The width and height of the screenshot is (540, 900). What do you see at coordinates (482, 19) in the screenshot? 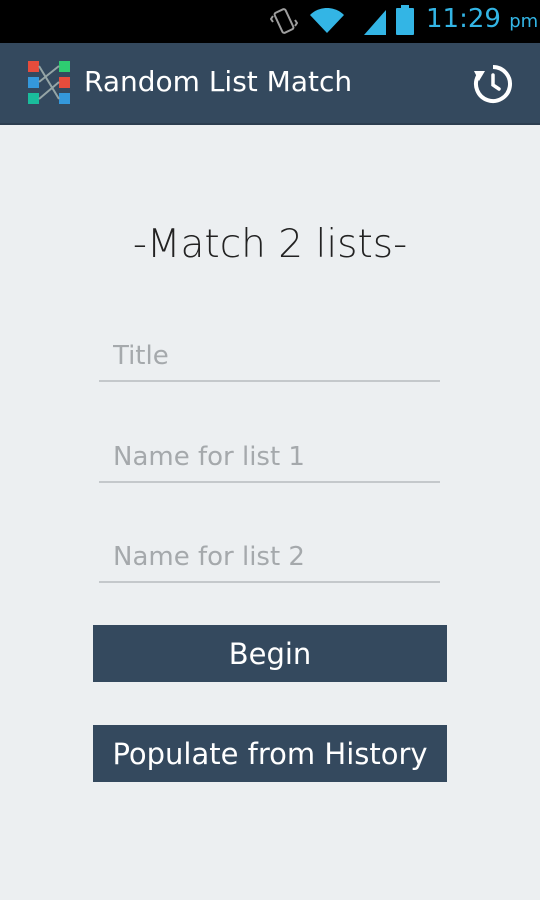
I see `status-time: 11:29 pm` at bounding box center [482, 19].